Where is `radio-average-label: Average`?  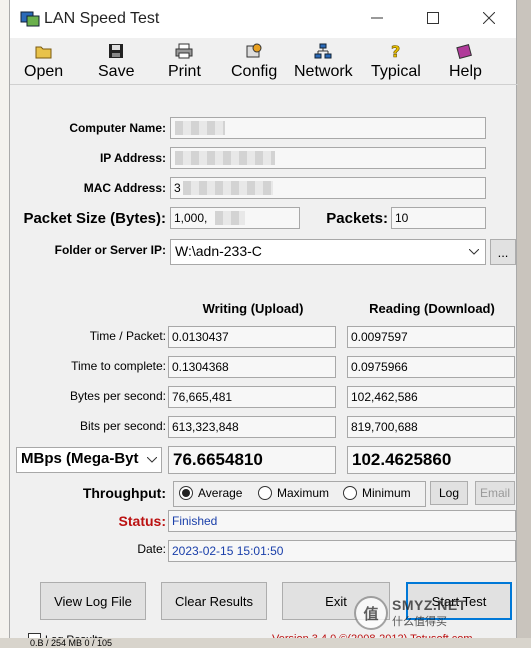
radio-average-label: Average is located at coordinates (220, 493).